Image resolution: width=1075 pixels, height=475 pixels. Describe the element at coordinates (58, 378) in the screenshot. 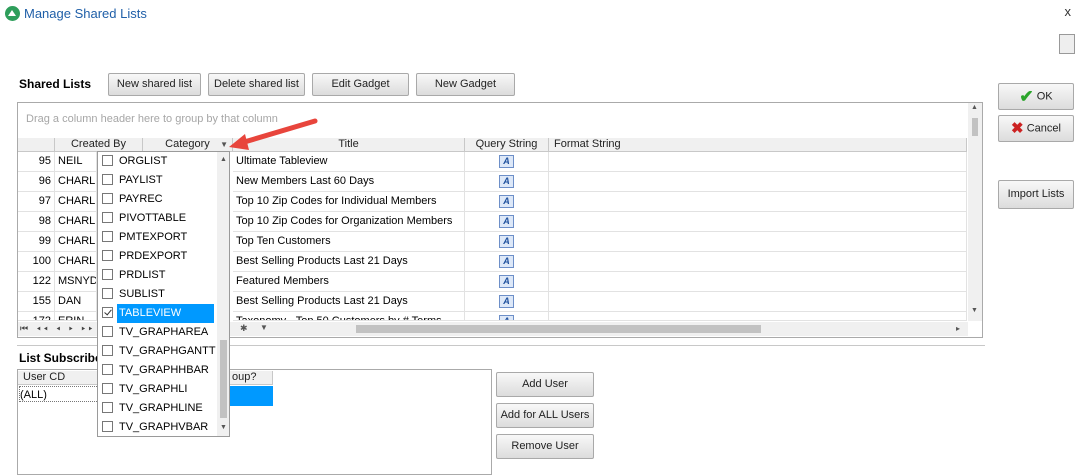

I see `user-cd-header: User CD` at that location.